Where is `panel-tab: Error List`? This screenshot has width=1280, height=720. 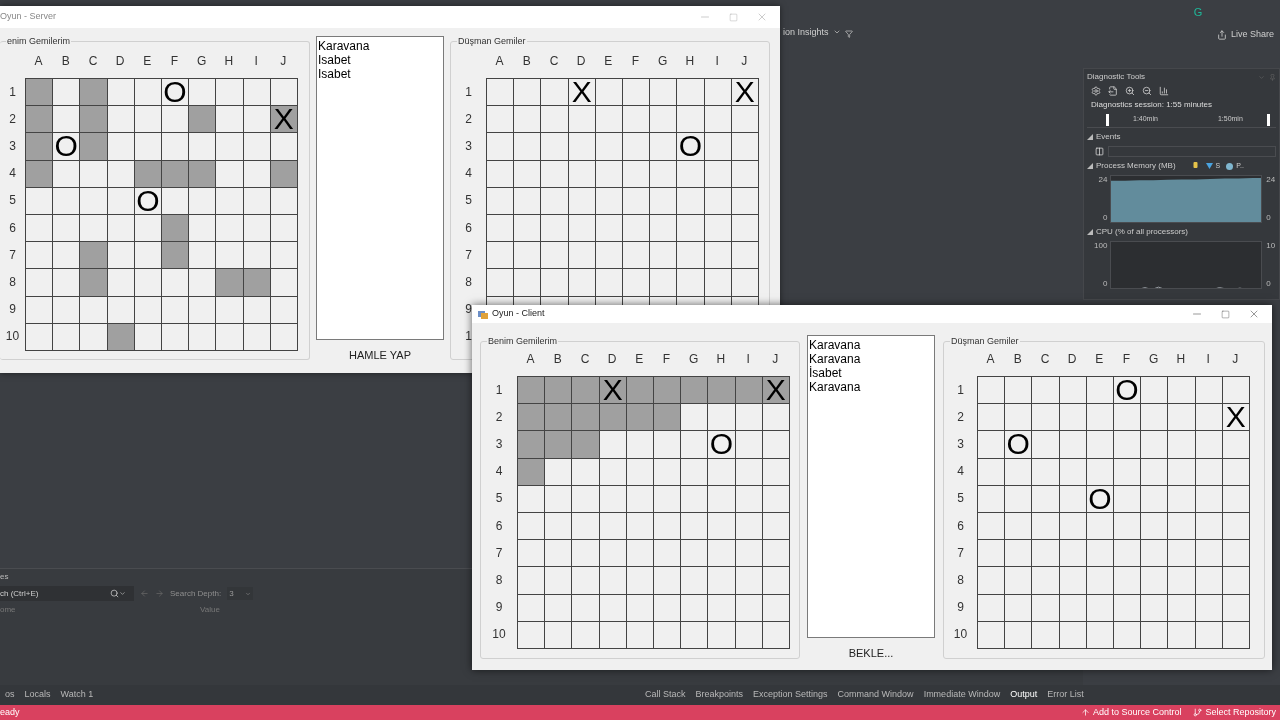 panel-tab: Error List is located at coordinates (1065, 695).